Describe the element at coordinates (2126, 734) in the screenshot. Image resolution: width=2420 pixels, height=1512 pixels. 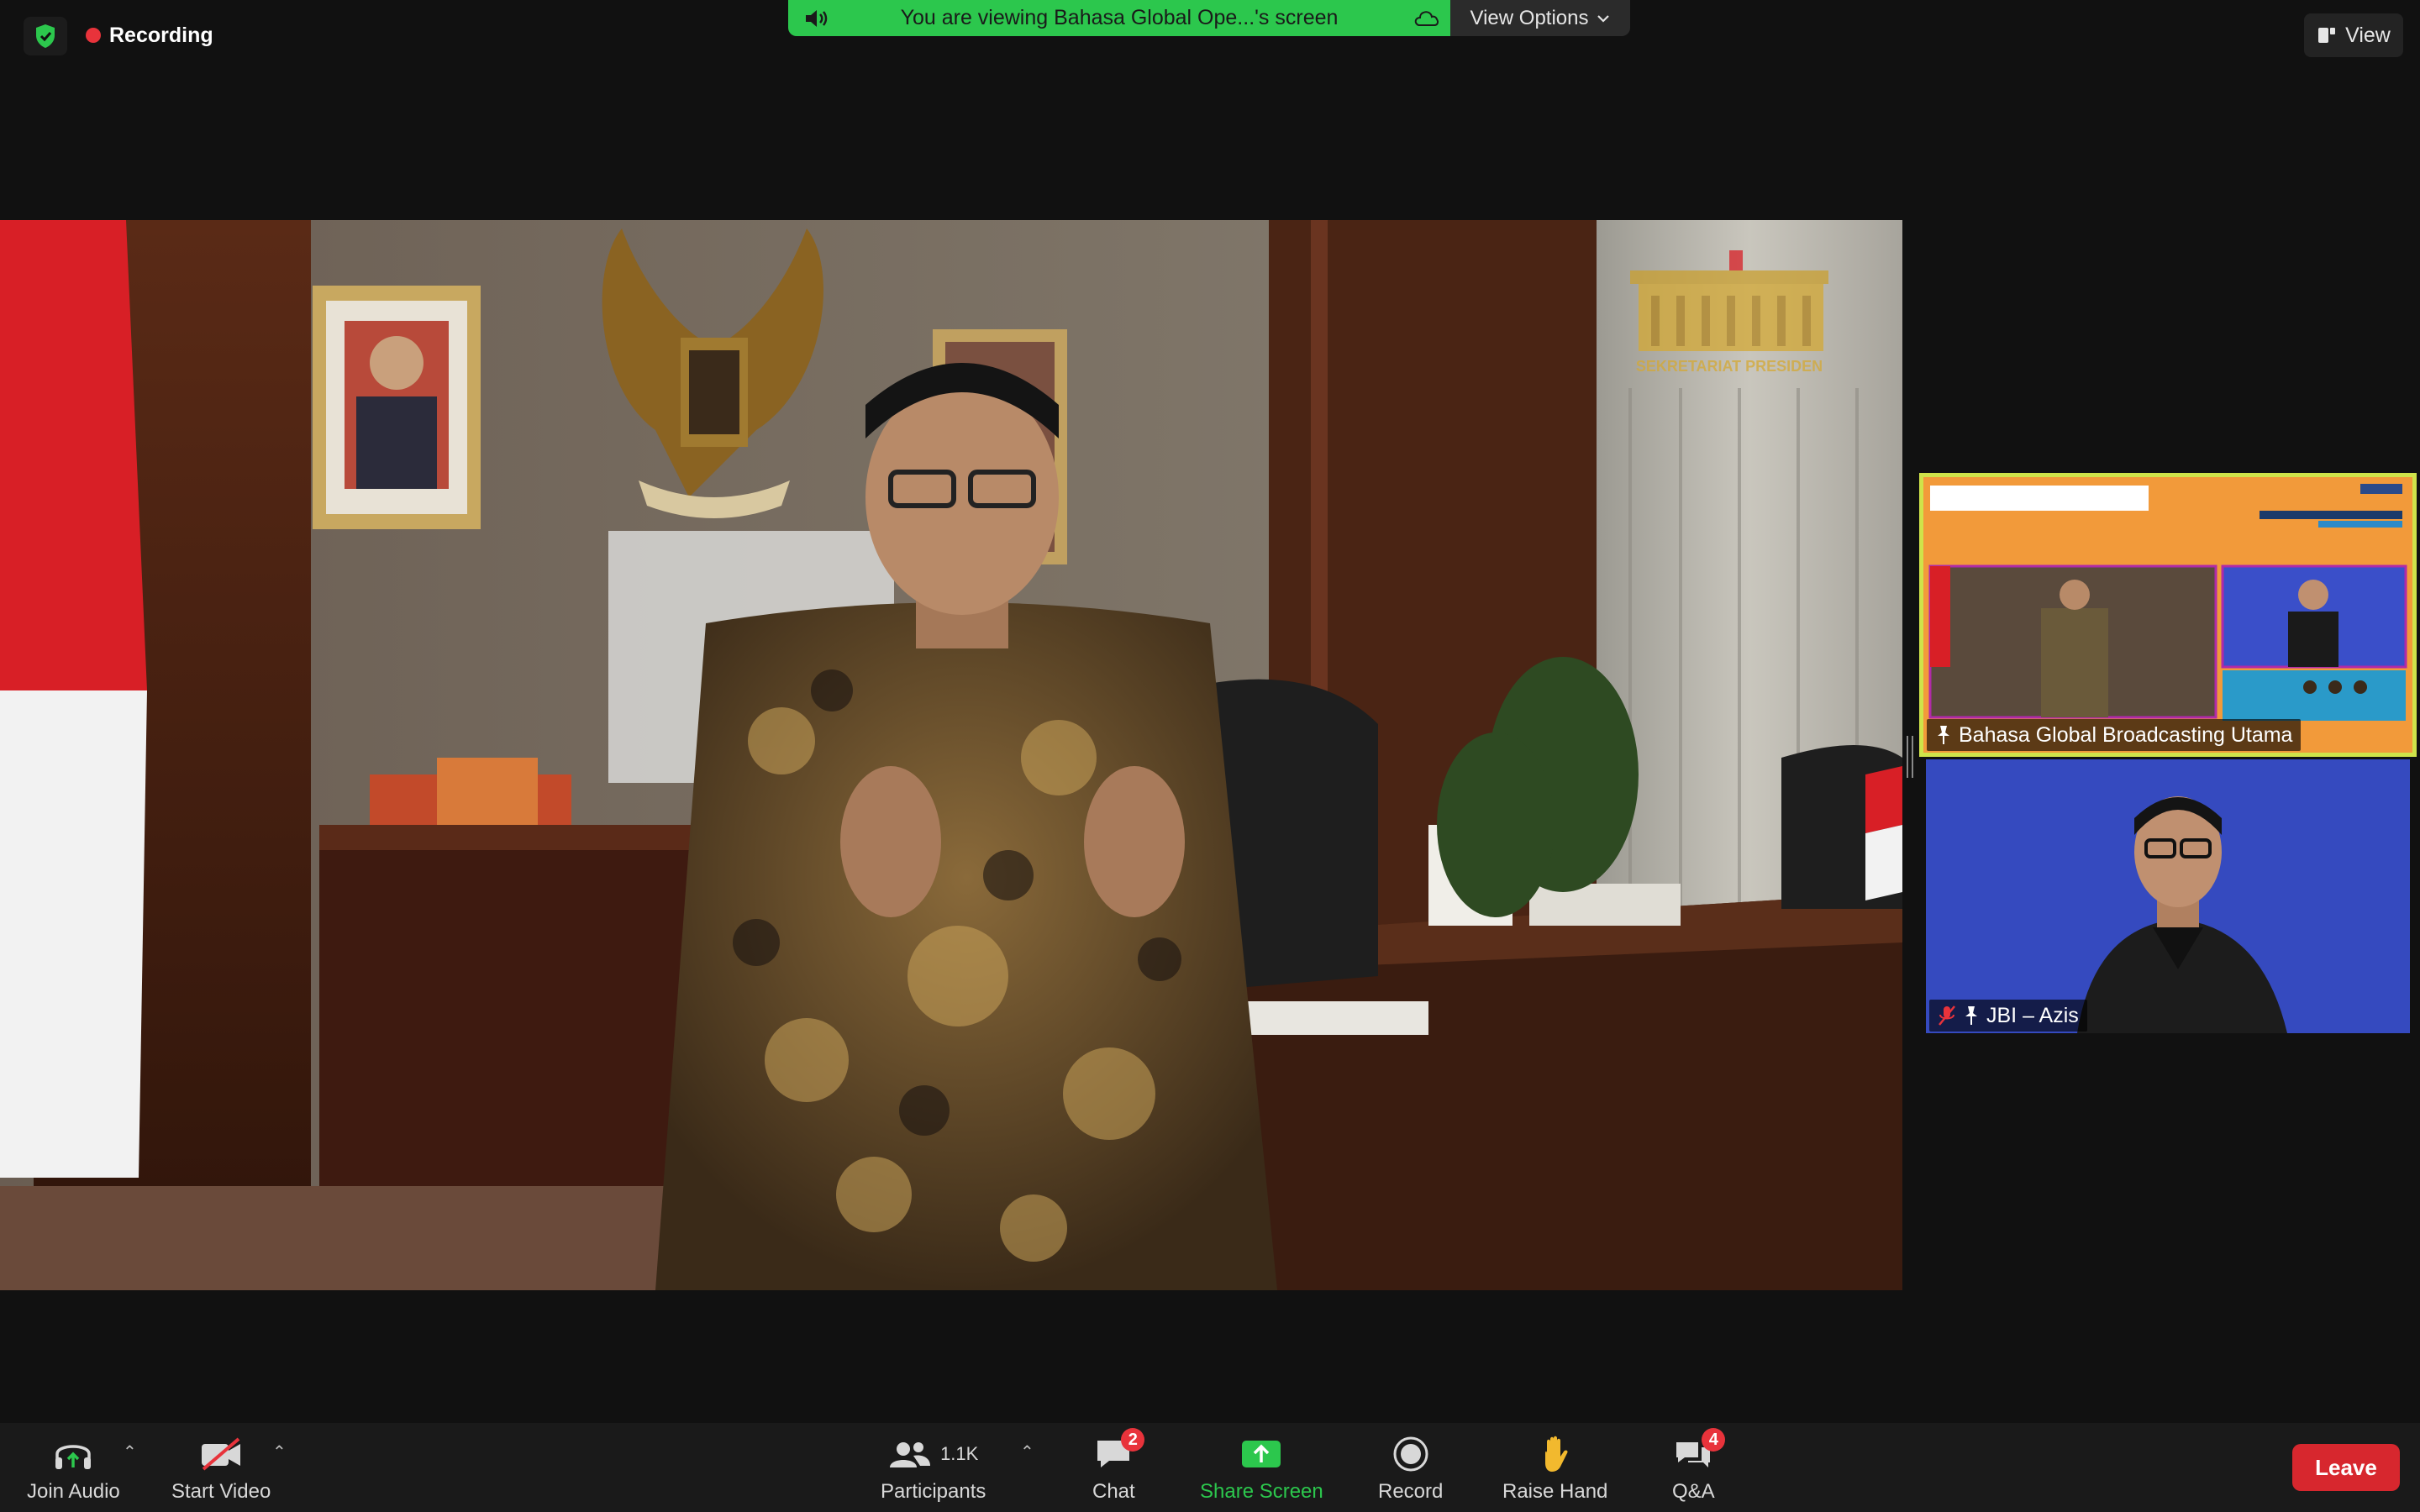
I see `participant-name: Bahasa Global Broadcasting Utama` at that location.